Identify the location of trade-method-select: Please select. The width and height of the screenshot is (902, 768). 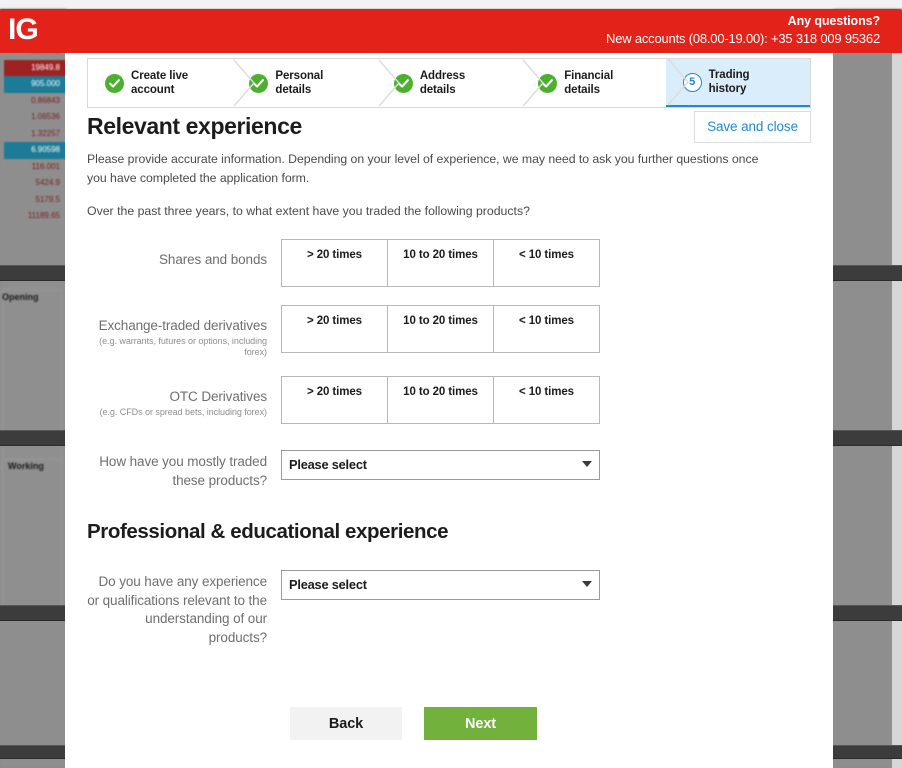
(440, 465).